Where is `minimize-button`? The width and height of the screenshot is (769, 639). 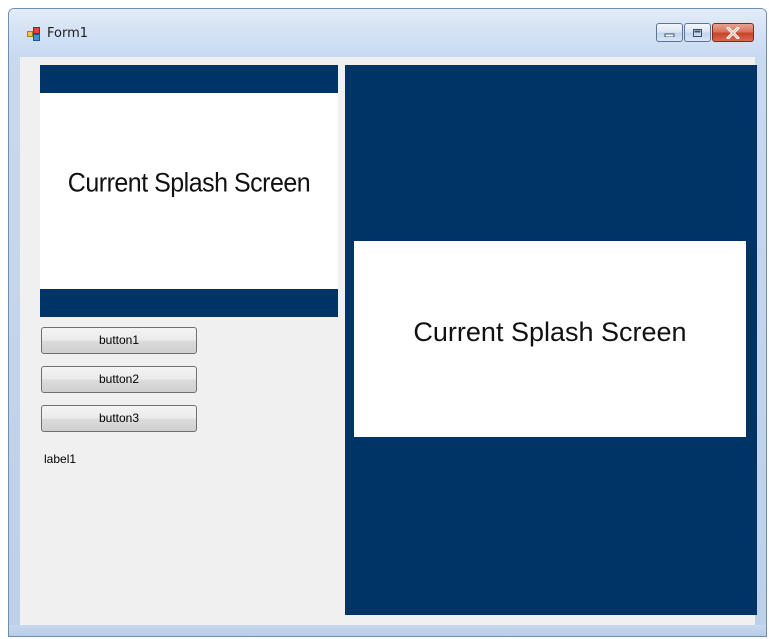 minimize-button is located at coordinates (669, 32).